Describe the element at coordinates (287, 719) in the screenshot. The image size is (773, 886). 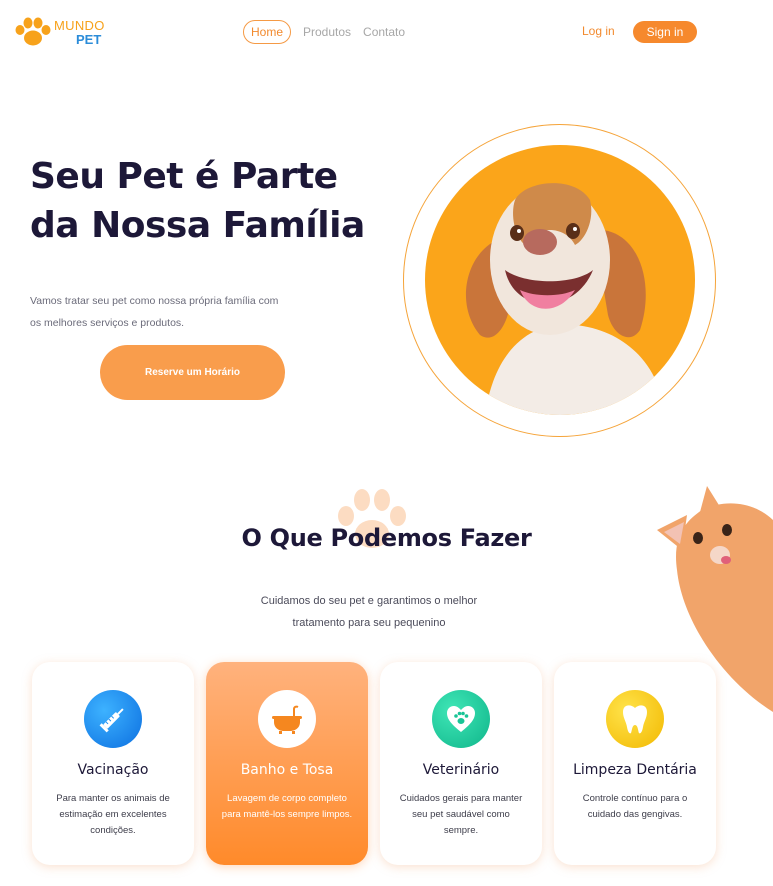
I see `bathtub-icon` at that location.